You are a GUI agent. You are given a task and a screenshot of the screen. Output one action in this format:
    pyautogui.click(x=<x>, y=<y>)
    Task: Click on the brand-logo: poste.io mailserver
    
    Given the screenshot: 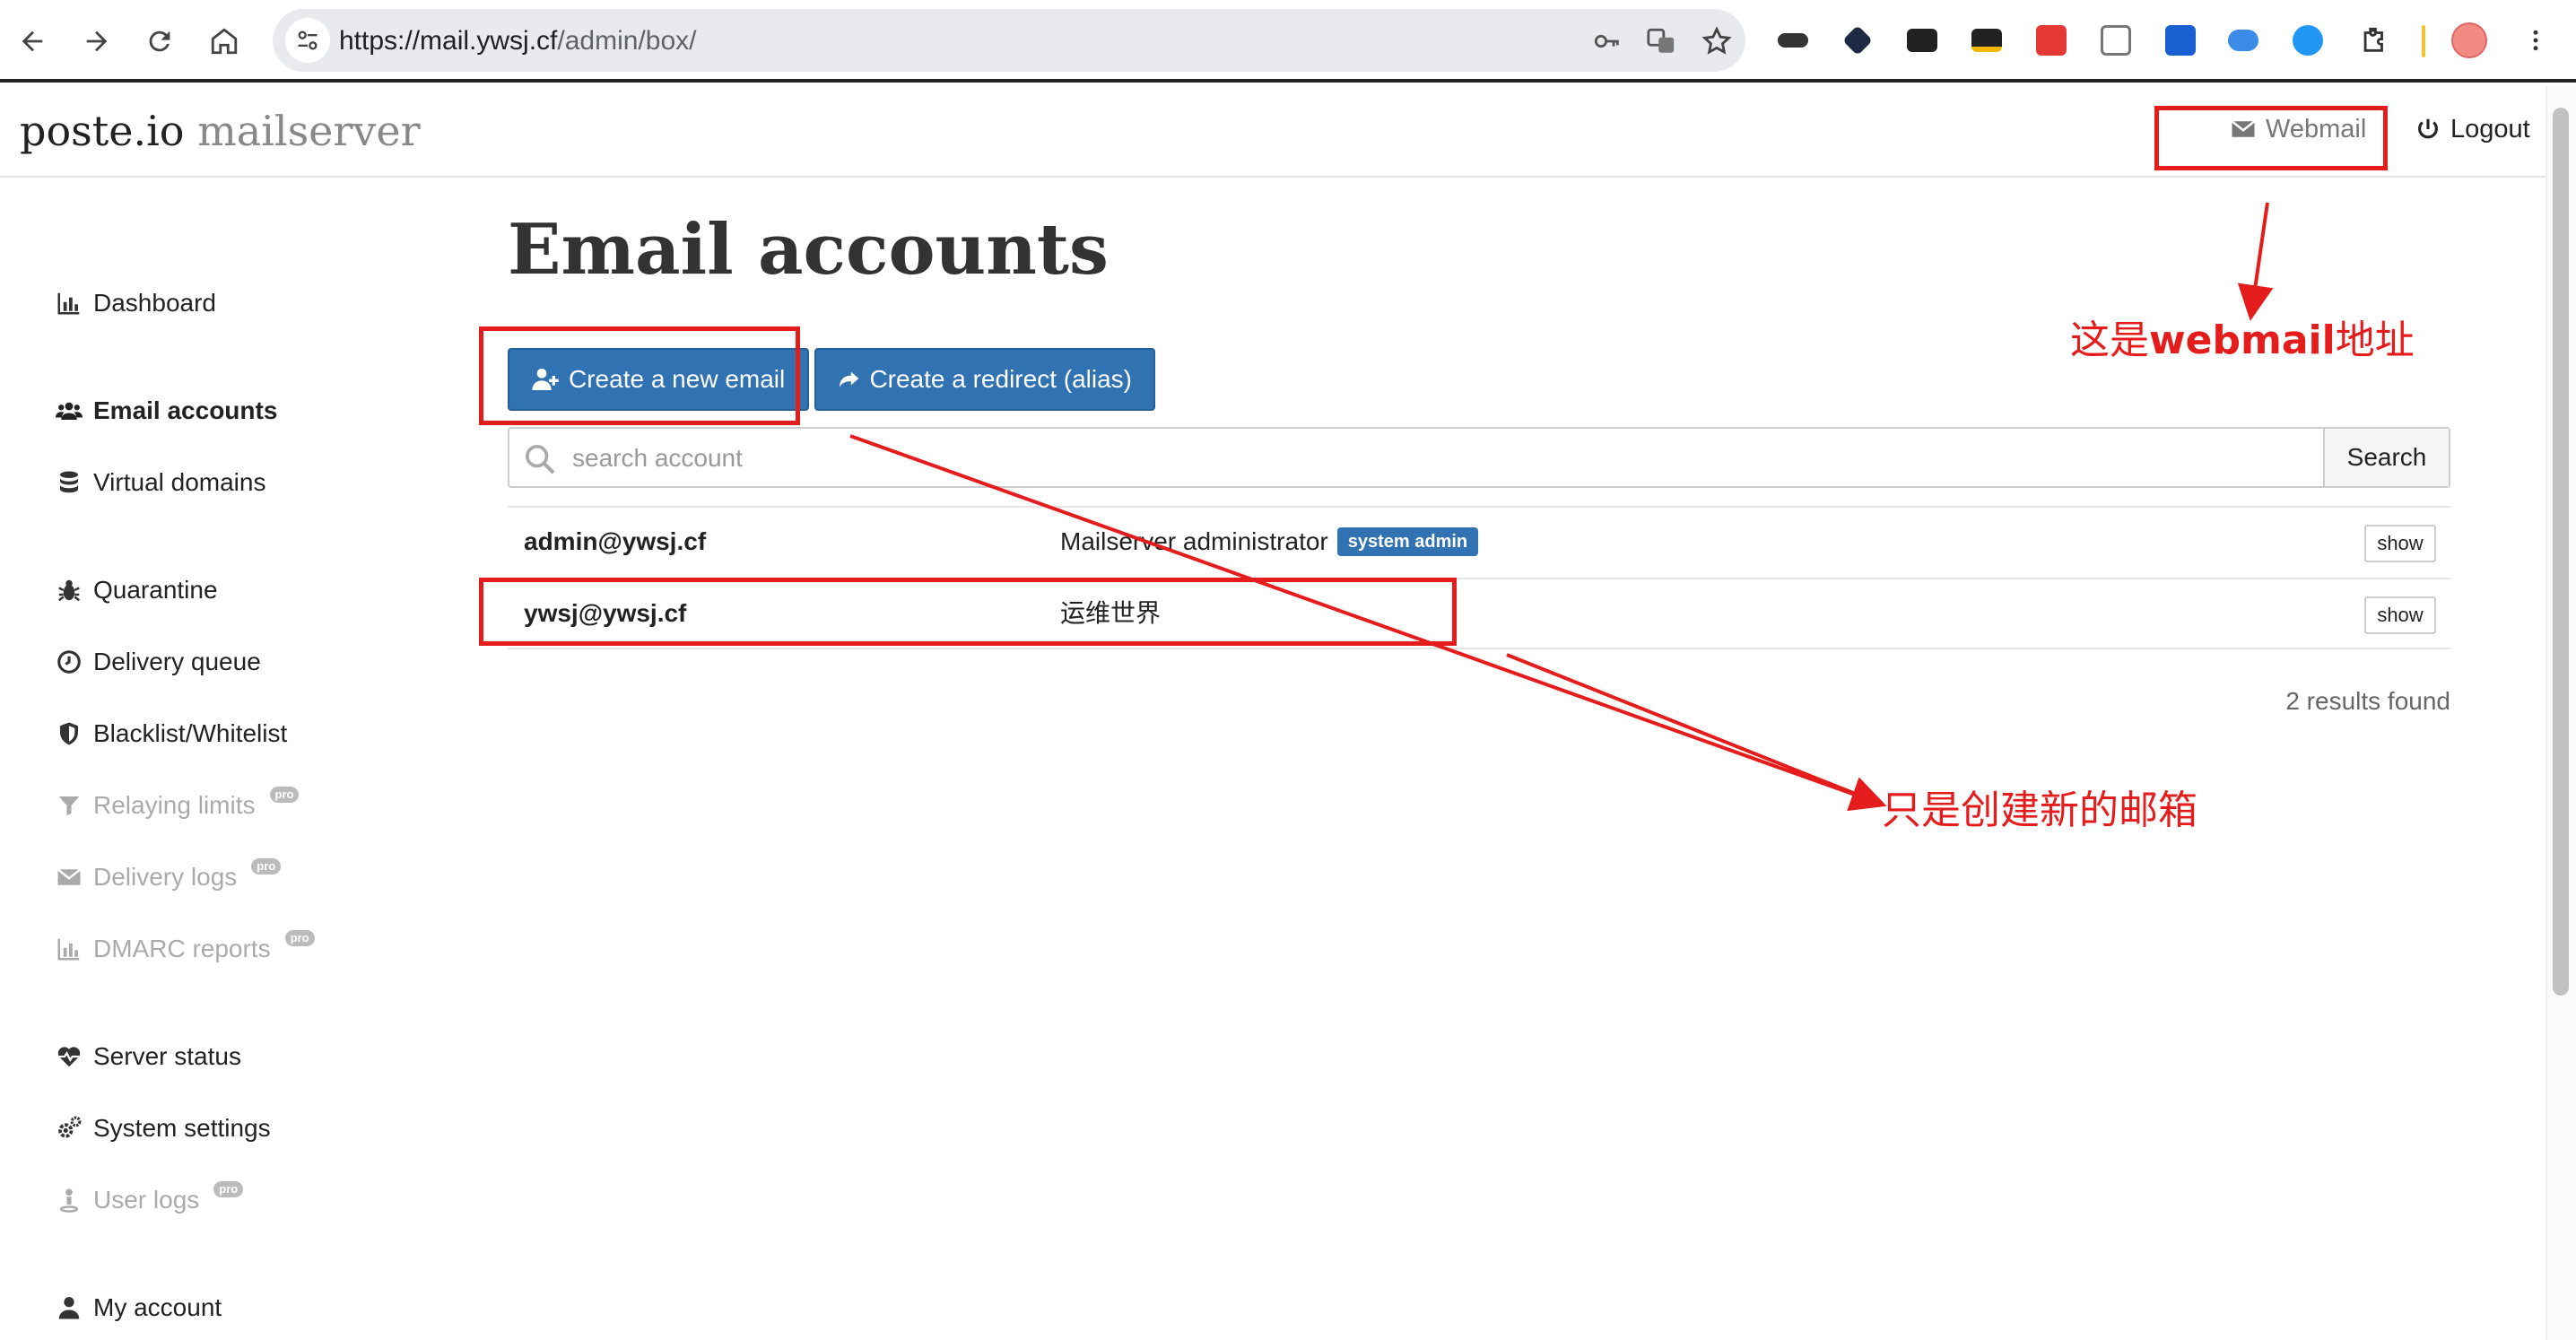 What is the action you would take?
    pyautogui.click(x=220, y=131)
    